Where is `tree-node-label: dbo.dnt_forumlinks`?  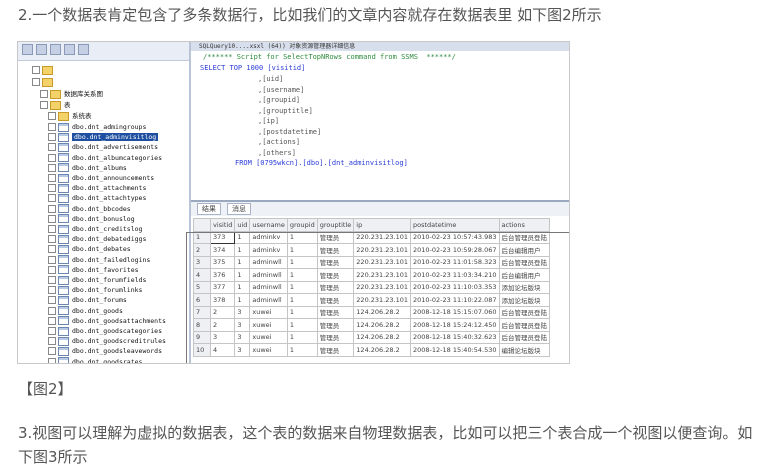 tree-node-label: dbo.dnt_forumlinks is located at coordinates (107, 290).